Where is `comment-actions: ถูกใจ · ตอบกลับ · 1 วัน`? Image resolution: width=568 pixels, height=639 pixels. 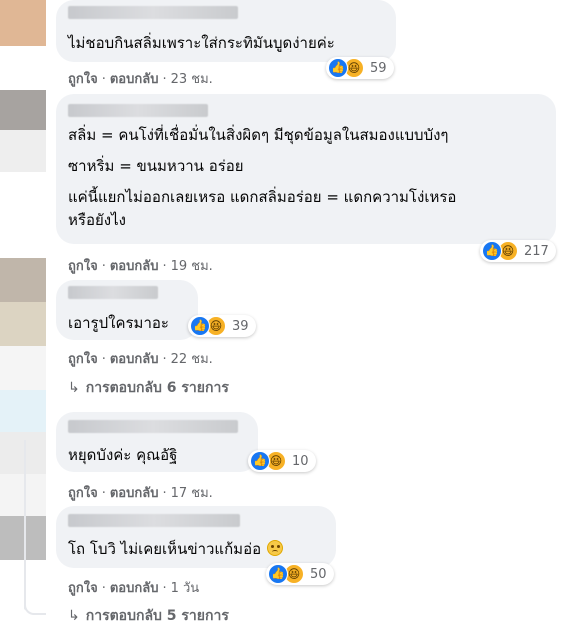
comment-actions: ถูกใจ · ตอบกลับ · 1 วัน is located at coordinates (134, 588).